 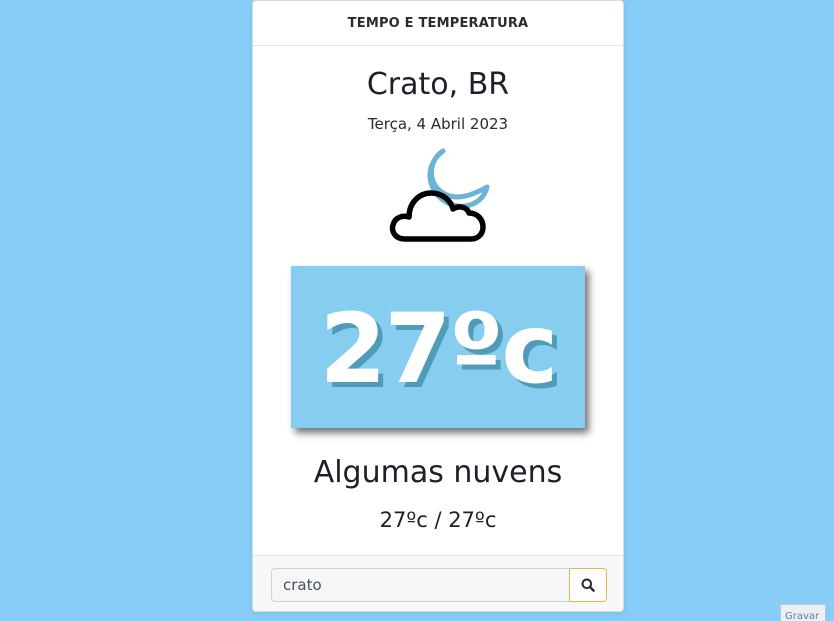 What do you see at coordinates (438, 520) in the screenshot?
I see `min-max-temperature: 27ºc / 27ºc` at bounding box center [438, 520].